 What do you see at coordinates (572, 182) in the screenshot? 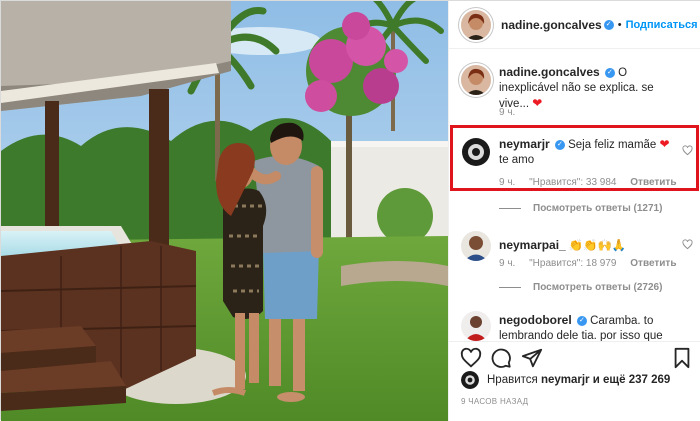
I see `comment-likes: "Нравится": 33 984` at bounding box center [572, 182].